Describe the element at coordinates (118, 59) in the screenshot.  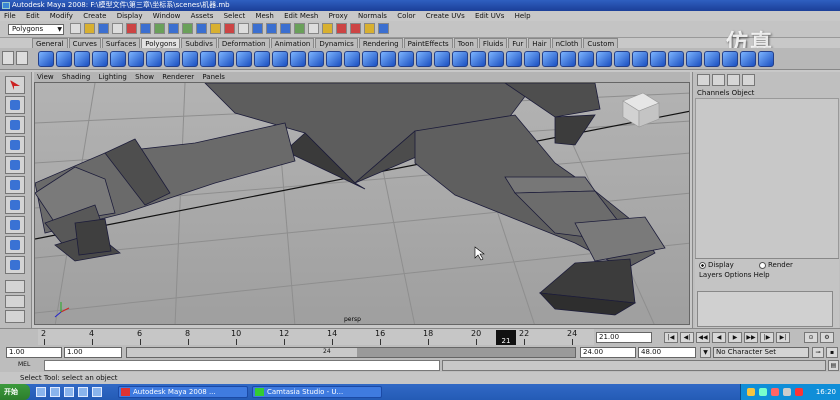
I see `poly-plane-icon` at that location.